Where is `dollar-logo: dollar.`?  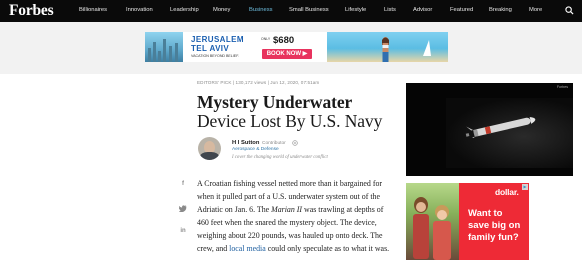 dollar-logo: dollar. is located at coordinates (507, 192).